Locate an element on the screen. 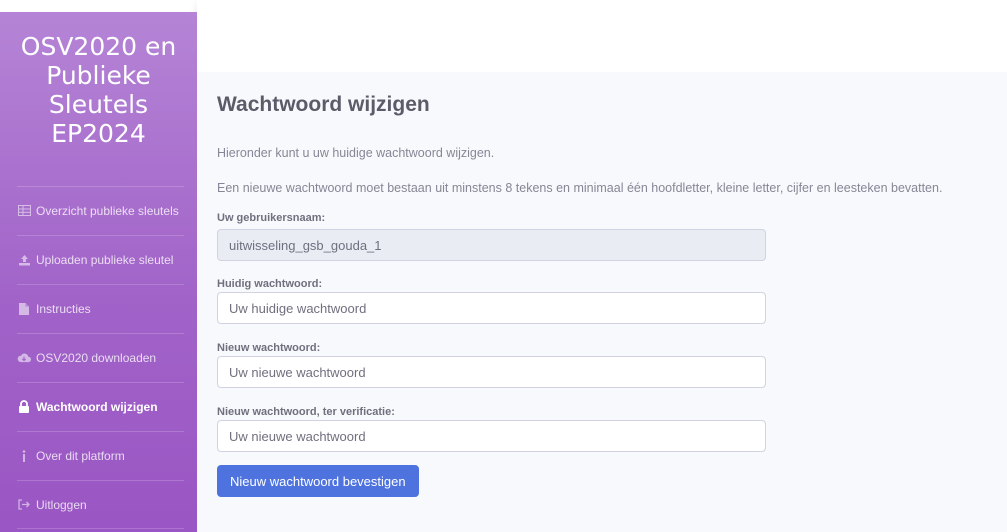 The image size is (1007, 532). current-password-input is located at coordinates (491, 308).